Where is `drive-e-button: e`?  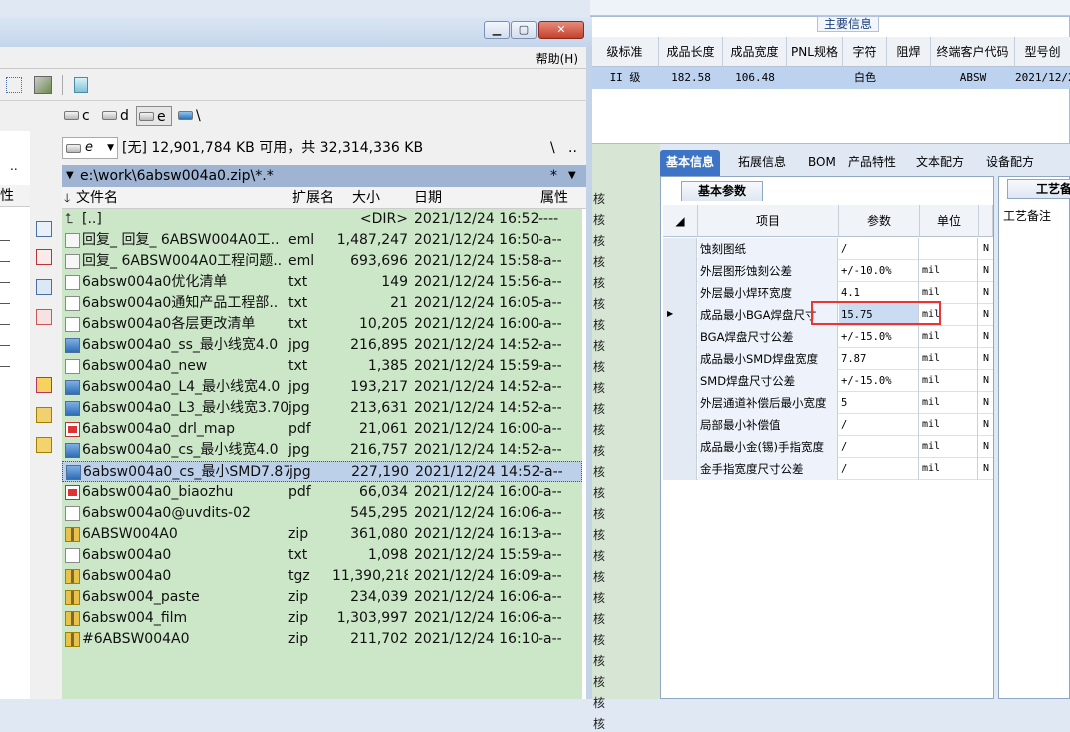 drive-e-button: e is located at coordinates (154, 116).